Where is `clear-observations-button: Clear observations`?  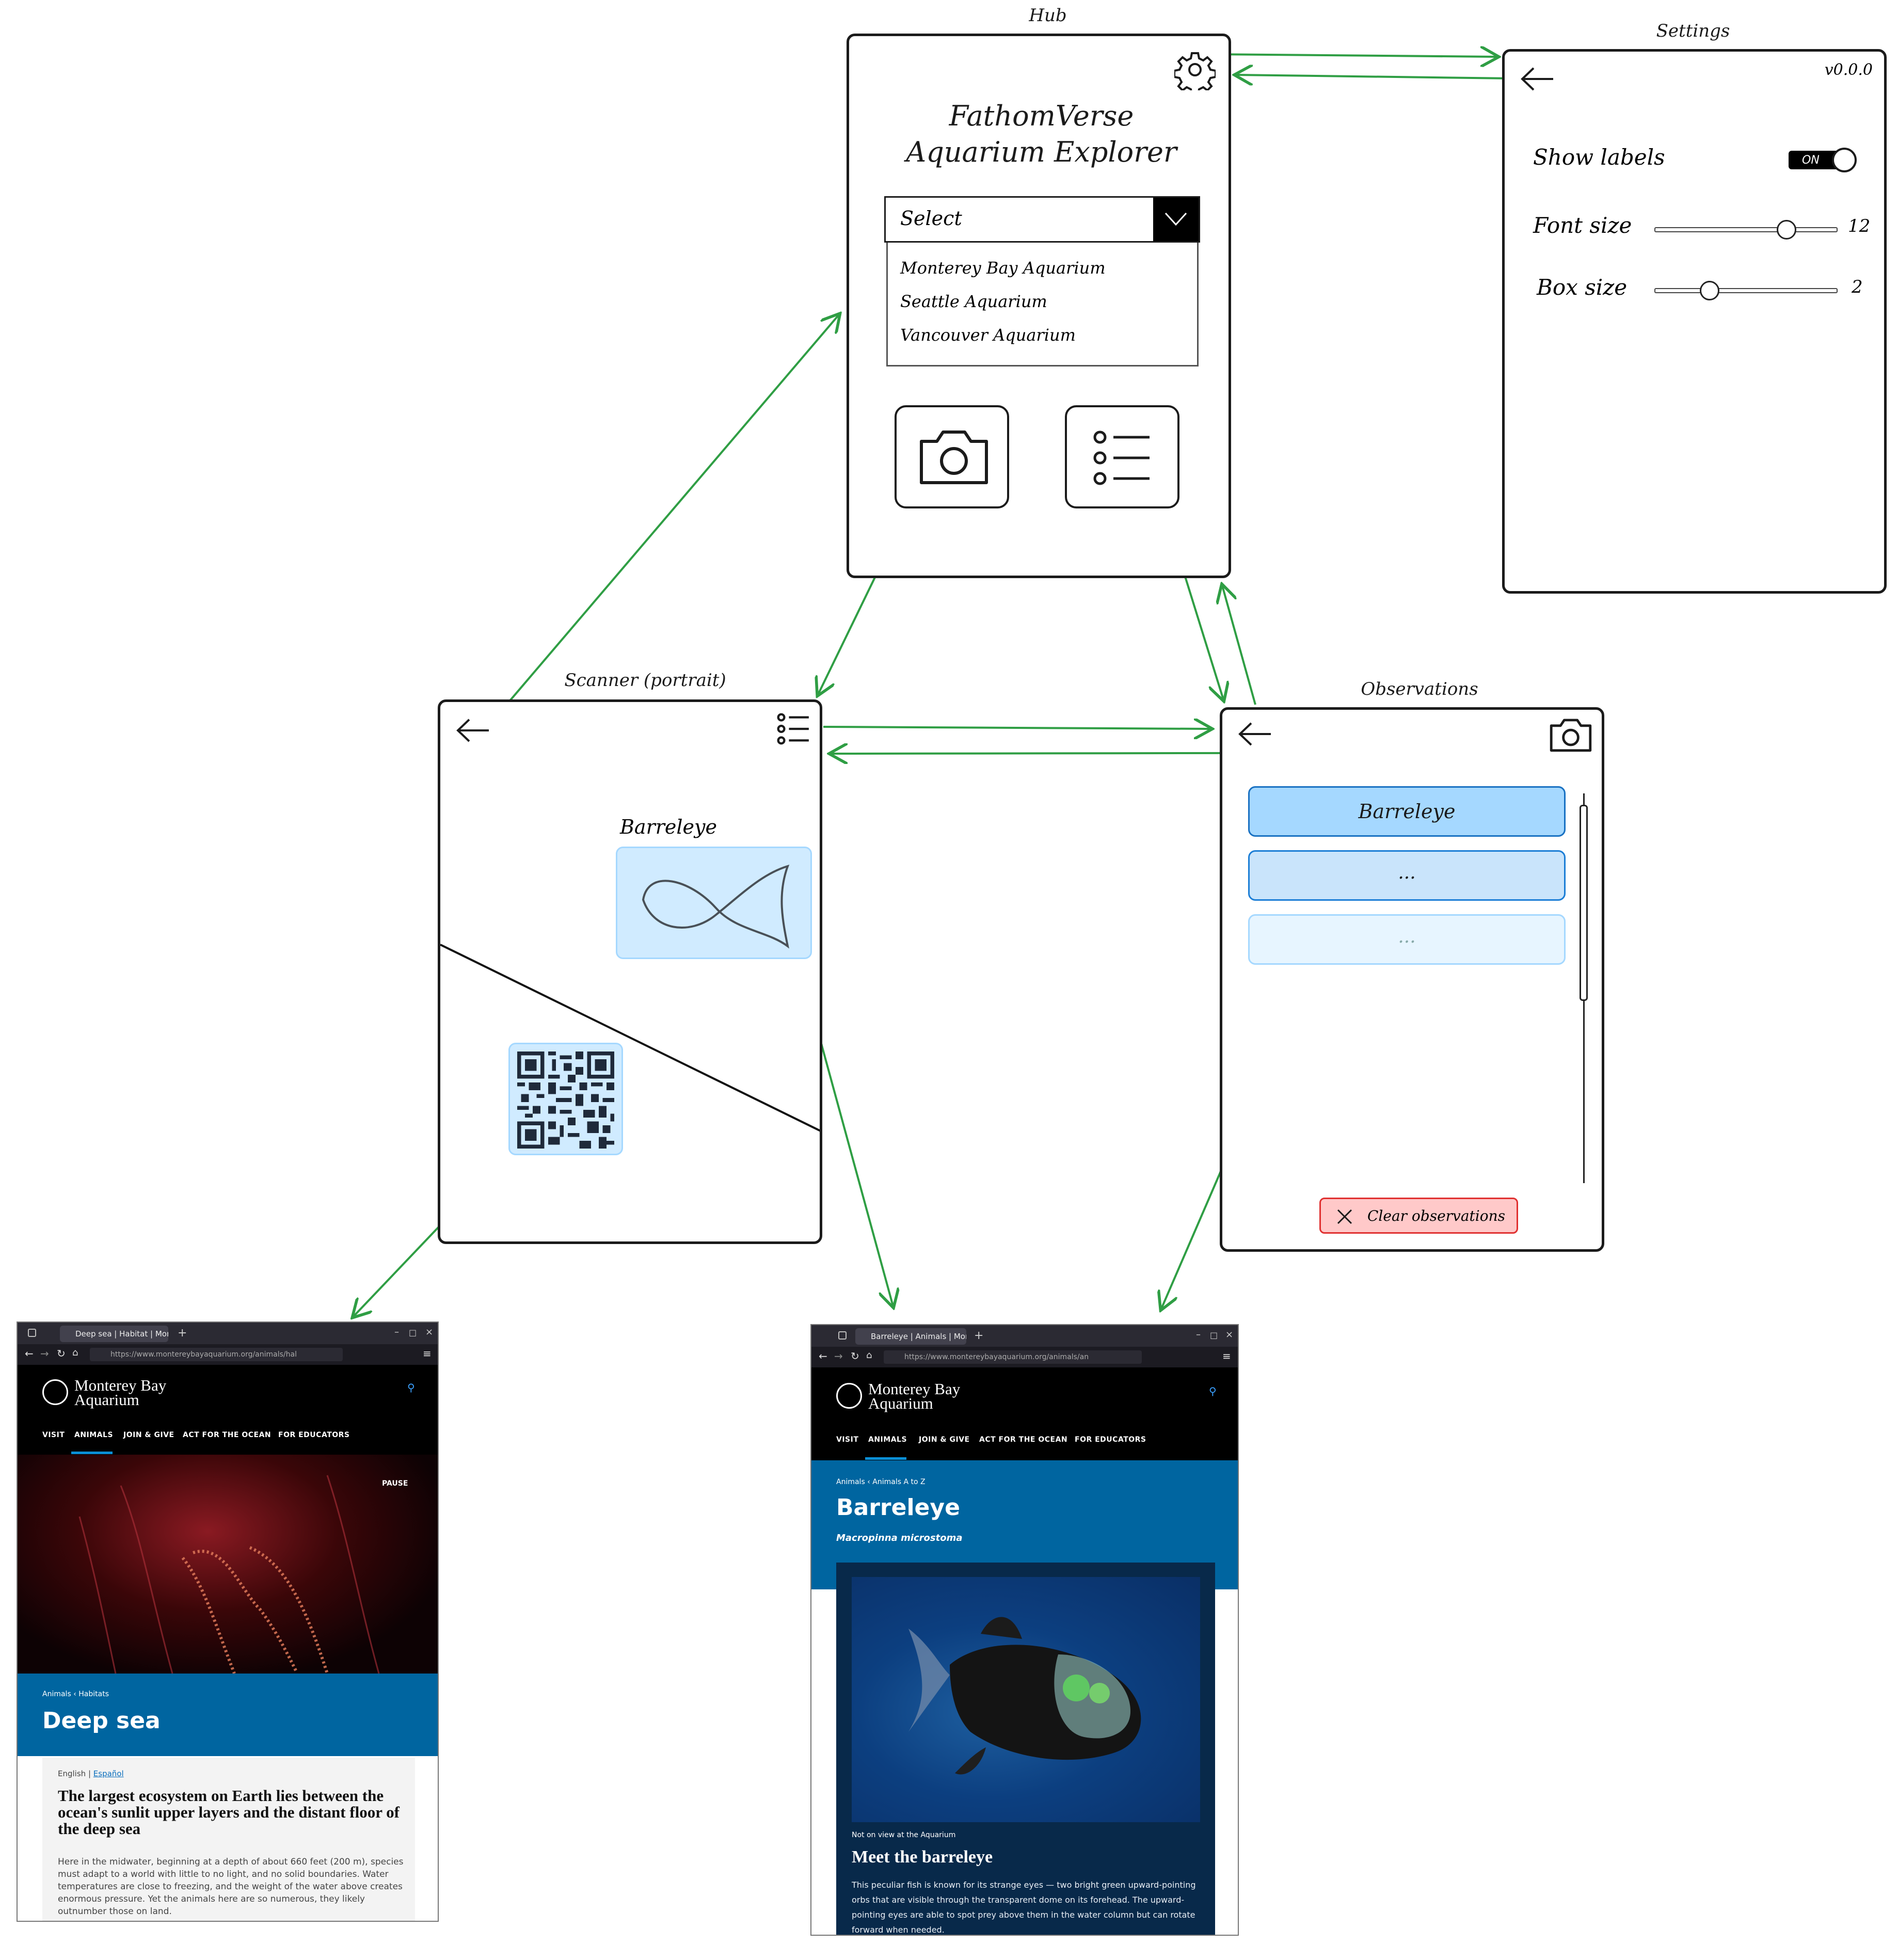
clear-observations-button: Clear observations is located at coordinates (1418, 1216).